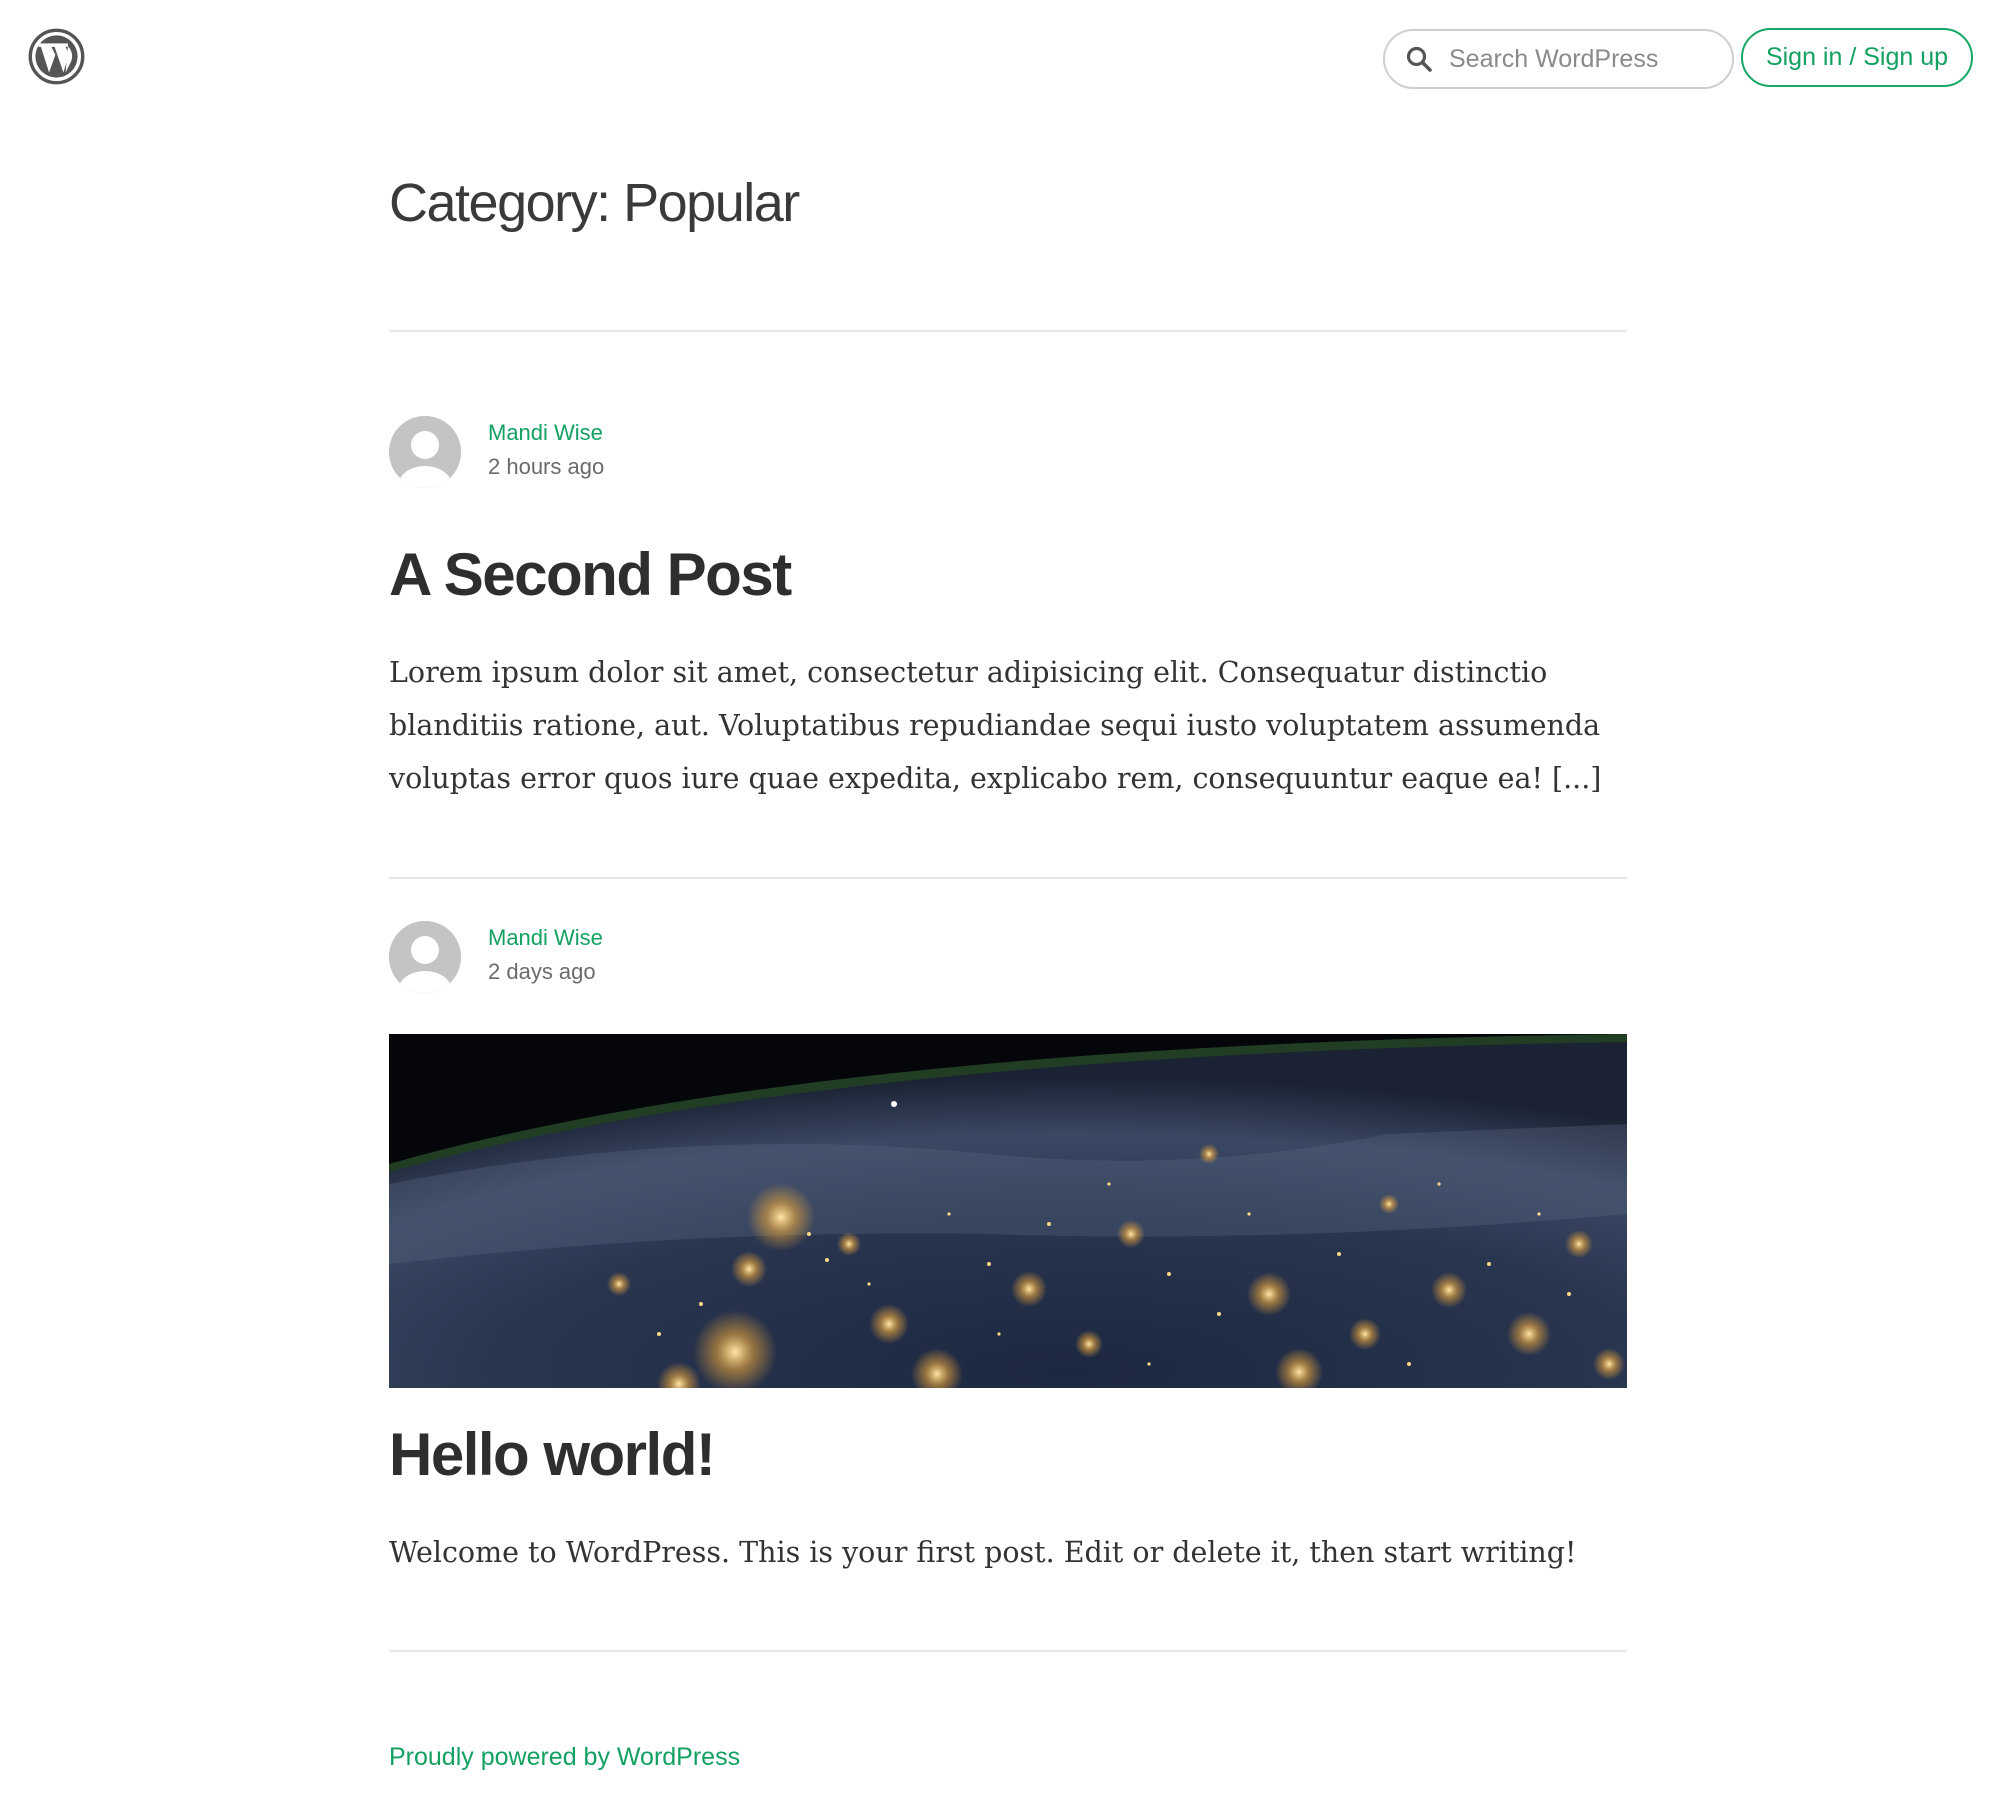  What do you see at coordinates (1008, 1211) in the screenshot?
I see `featured-image-earth-at-night` at bounding box center [1008, 1211].